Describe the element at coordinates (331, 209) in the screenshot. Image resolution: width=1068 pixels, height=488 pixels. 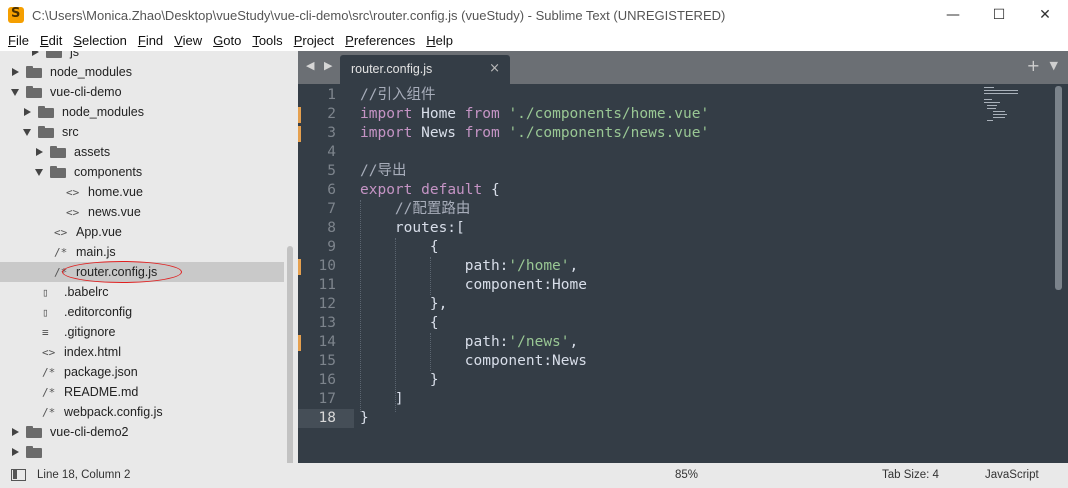
I see `line-number: 7` at that location.